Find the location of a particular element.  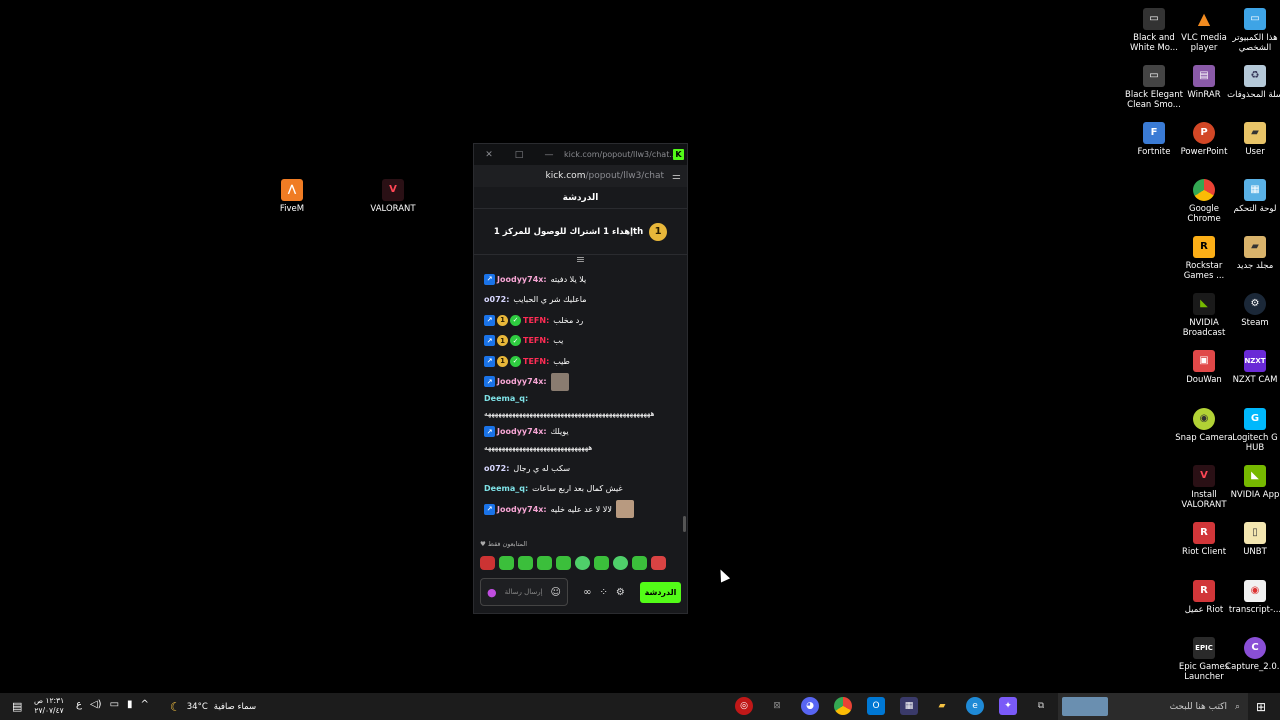

weather-widget: ☾ 34°C سماء صافية is located at coordinates (213, 707).